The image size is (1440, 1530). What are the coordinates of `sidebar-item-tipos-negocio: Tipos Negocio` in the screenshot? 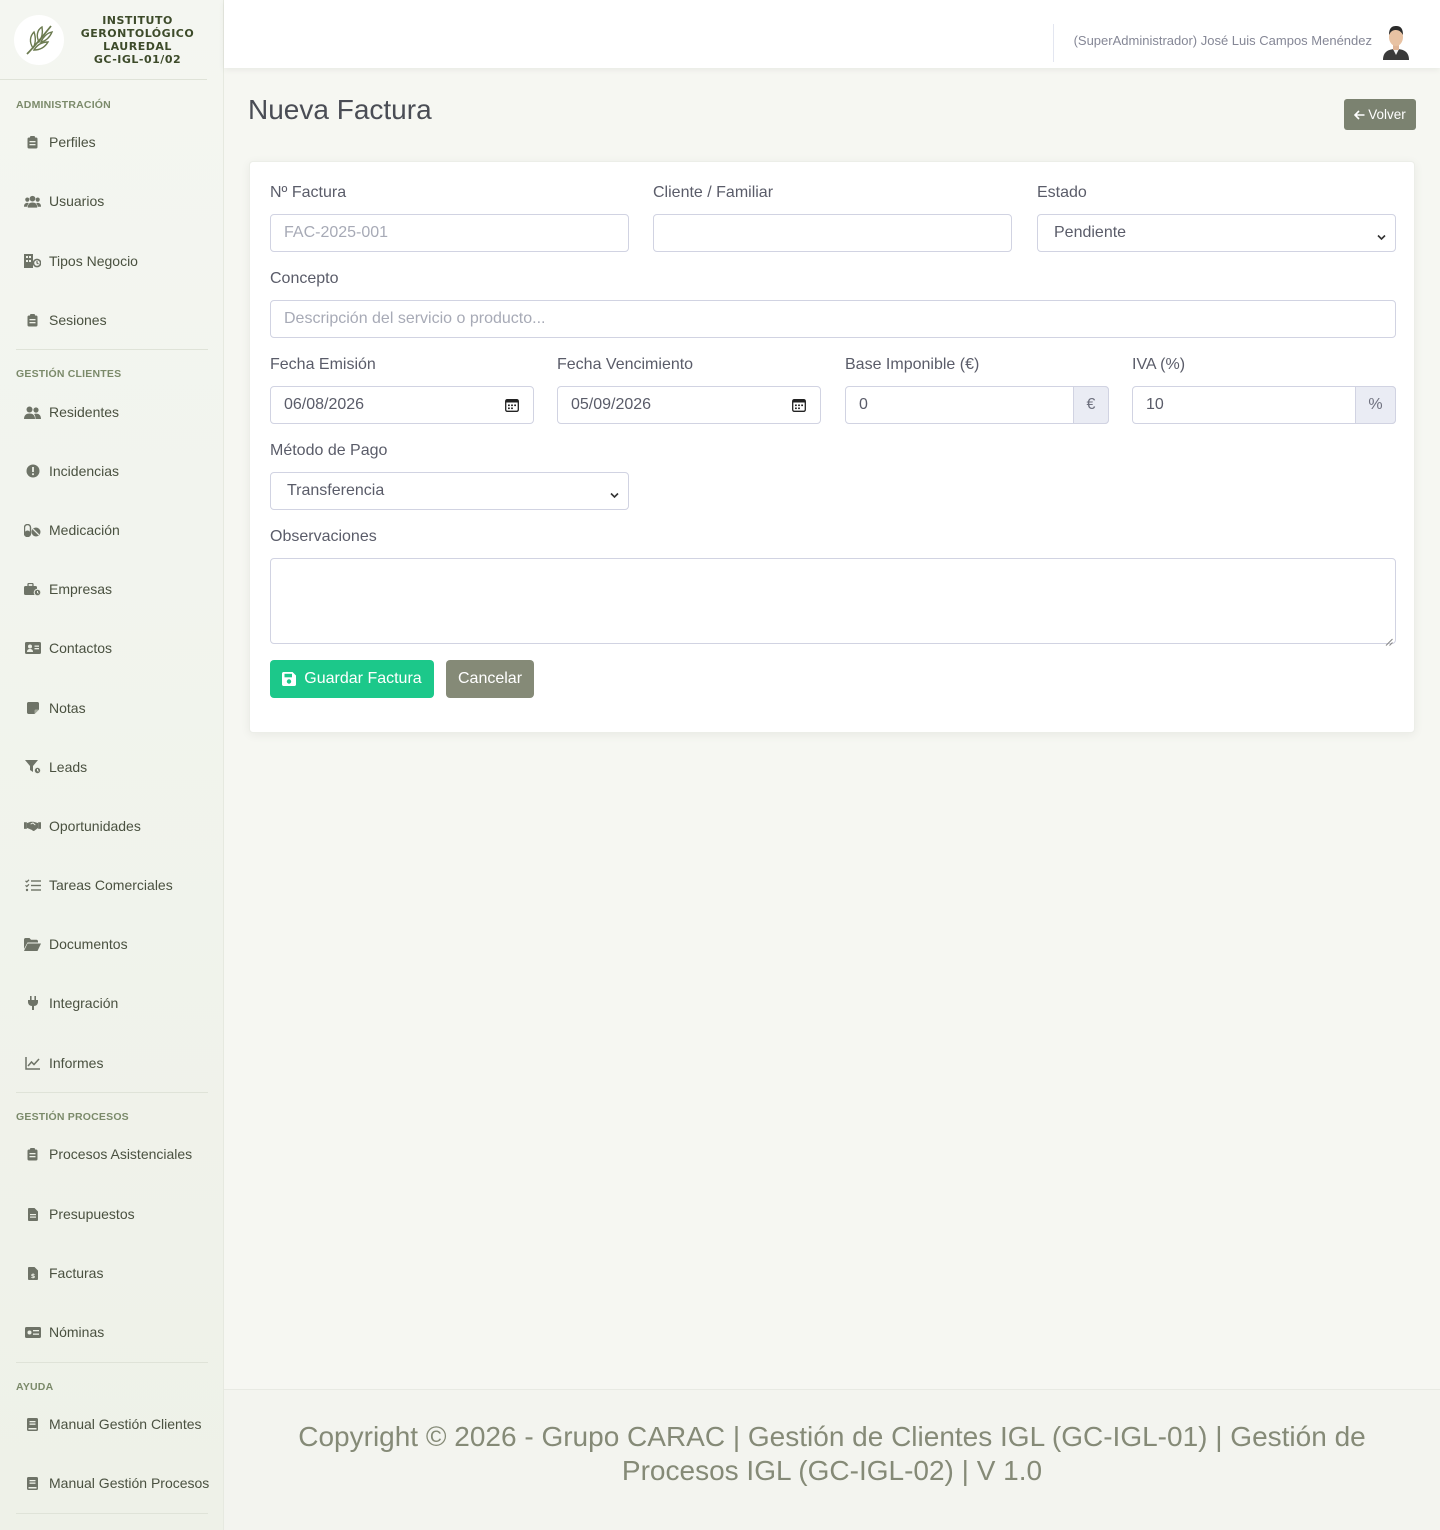 It's located at (81, 261).